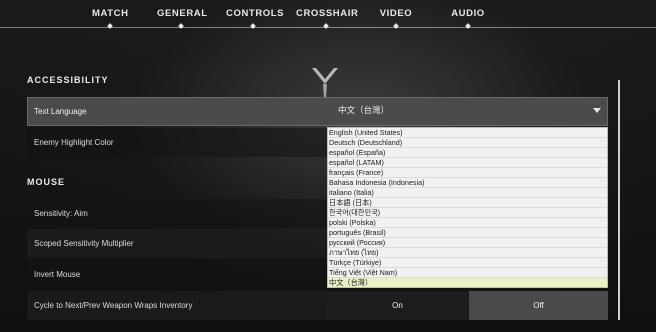 Image resolution: width=656 pixels, height=332 pixels. What do you see at coordinates (467, 143) in the screenshot?
I see `language-option: Deutsch (Deutschland)` at bounding box center [467, 143].